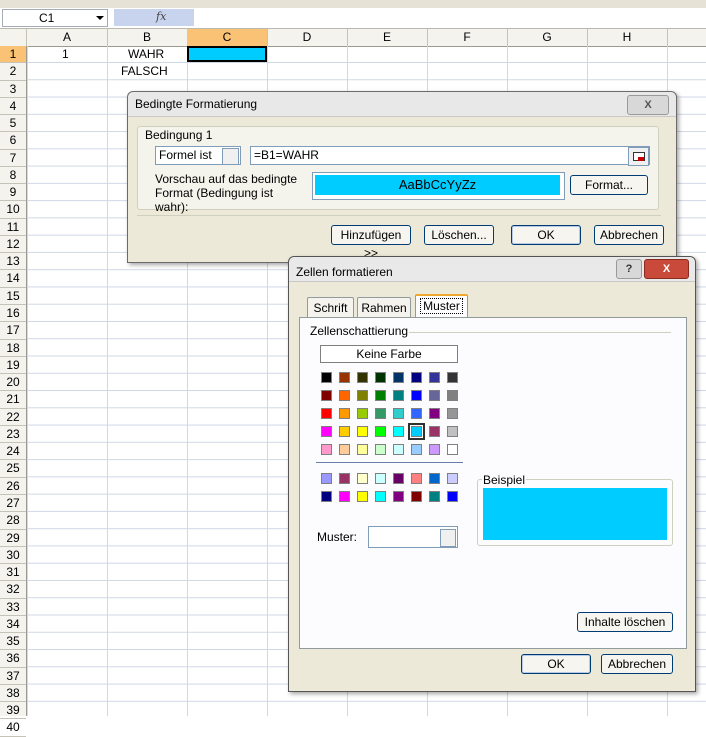 The width and height of the screenshot is (706, 737). What do you see at coordinates (13, 331) in the screenshot?
I see `row-header-17: 17` at bounding box center [13, 331].